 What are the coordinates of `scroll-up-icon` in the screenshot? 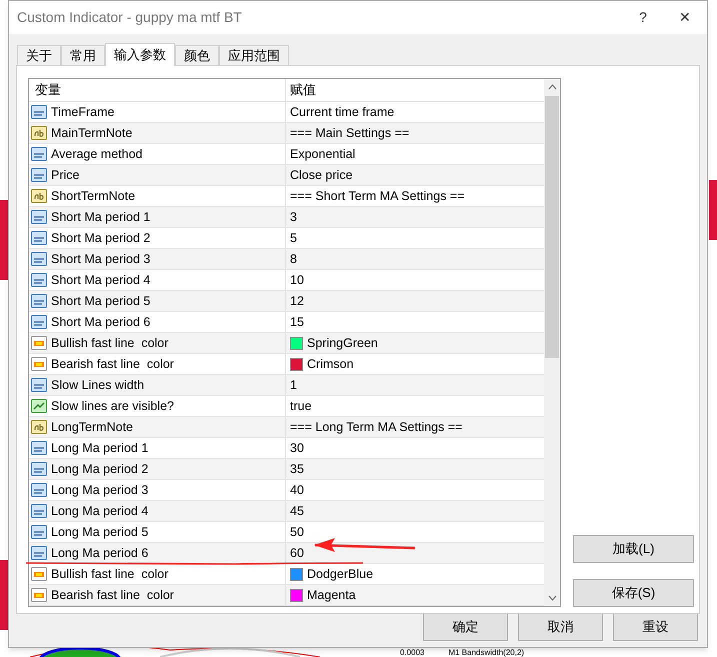 It's located at (552, 87).